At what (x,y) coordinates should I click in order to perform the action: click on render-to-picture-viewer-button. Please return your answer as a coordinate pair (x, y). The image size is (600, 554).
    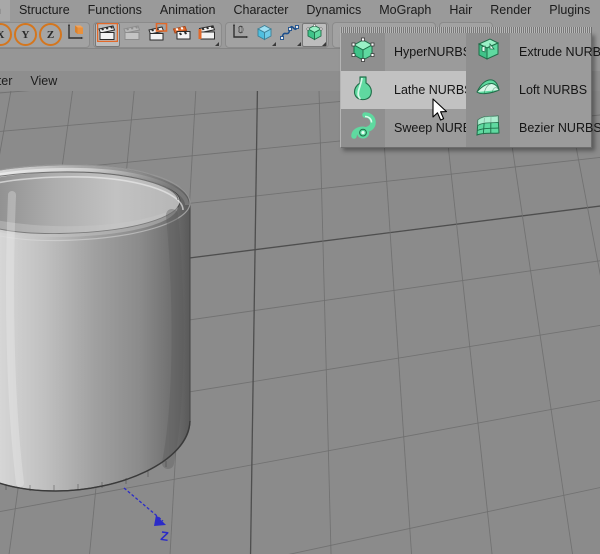
    Looking at the image, I should click on (182, 35).